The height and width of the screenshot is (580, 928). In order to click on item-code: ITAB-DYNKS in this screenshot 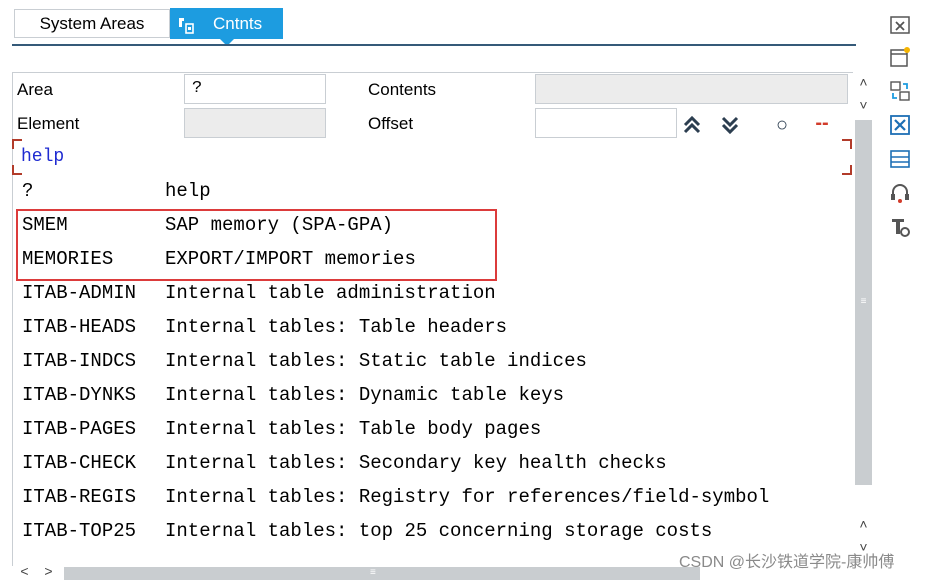, I will do `click(79, 395)`.